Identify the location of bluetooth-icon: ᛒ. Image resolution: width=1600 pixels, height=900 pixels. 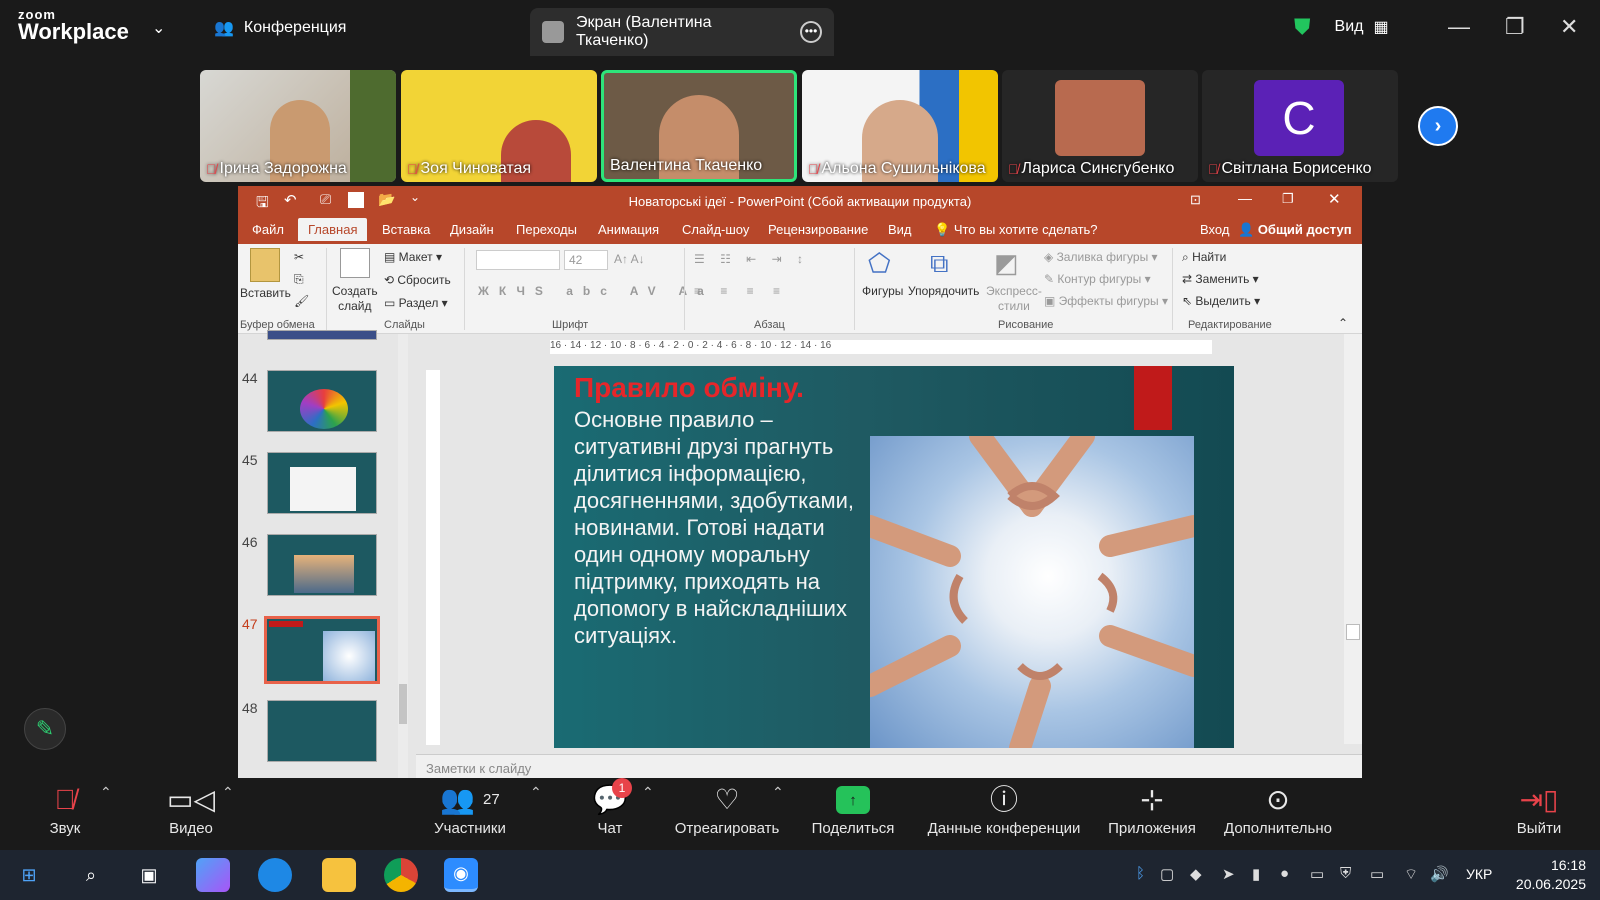
(1140, 873).